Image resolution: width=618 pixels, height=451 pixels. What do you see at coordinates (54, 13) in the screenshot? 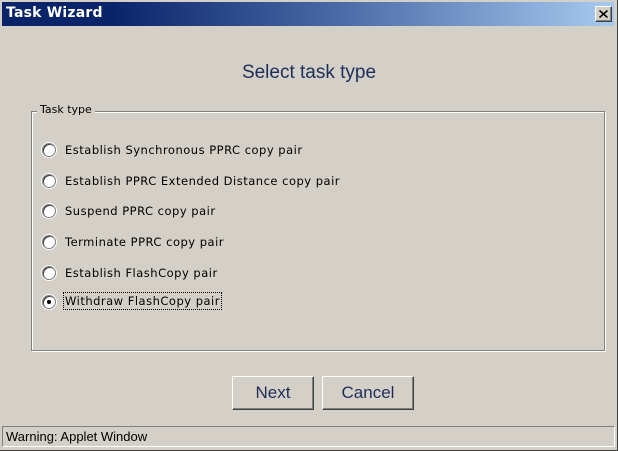
I see `window-title: Task Wizard` at bounding box center [54, 13].